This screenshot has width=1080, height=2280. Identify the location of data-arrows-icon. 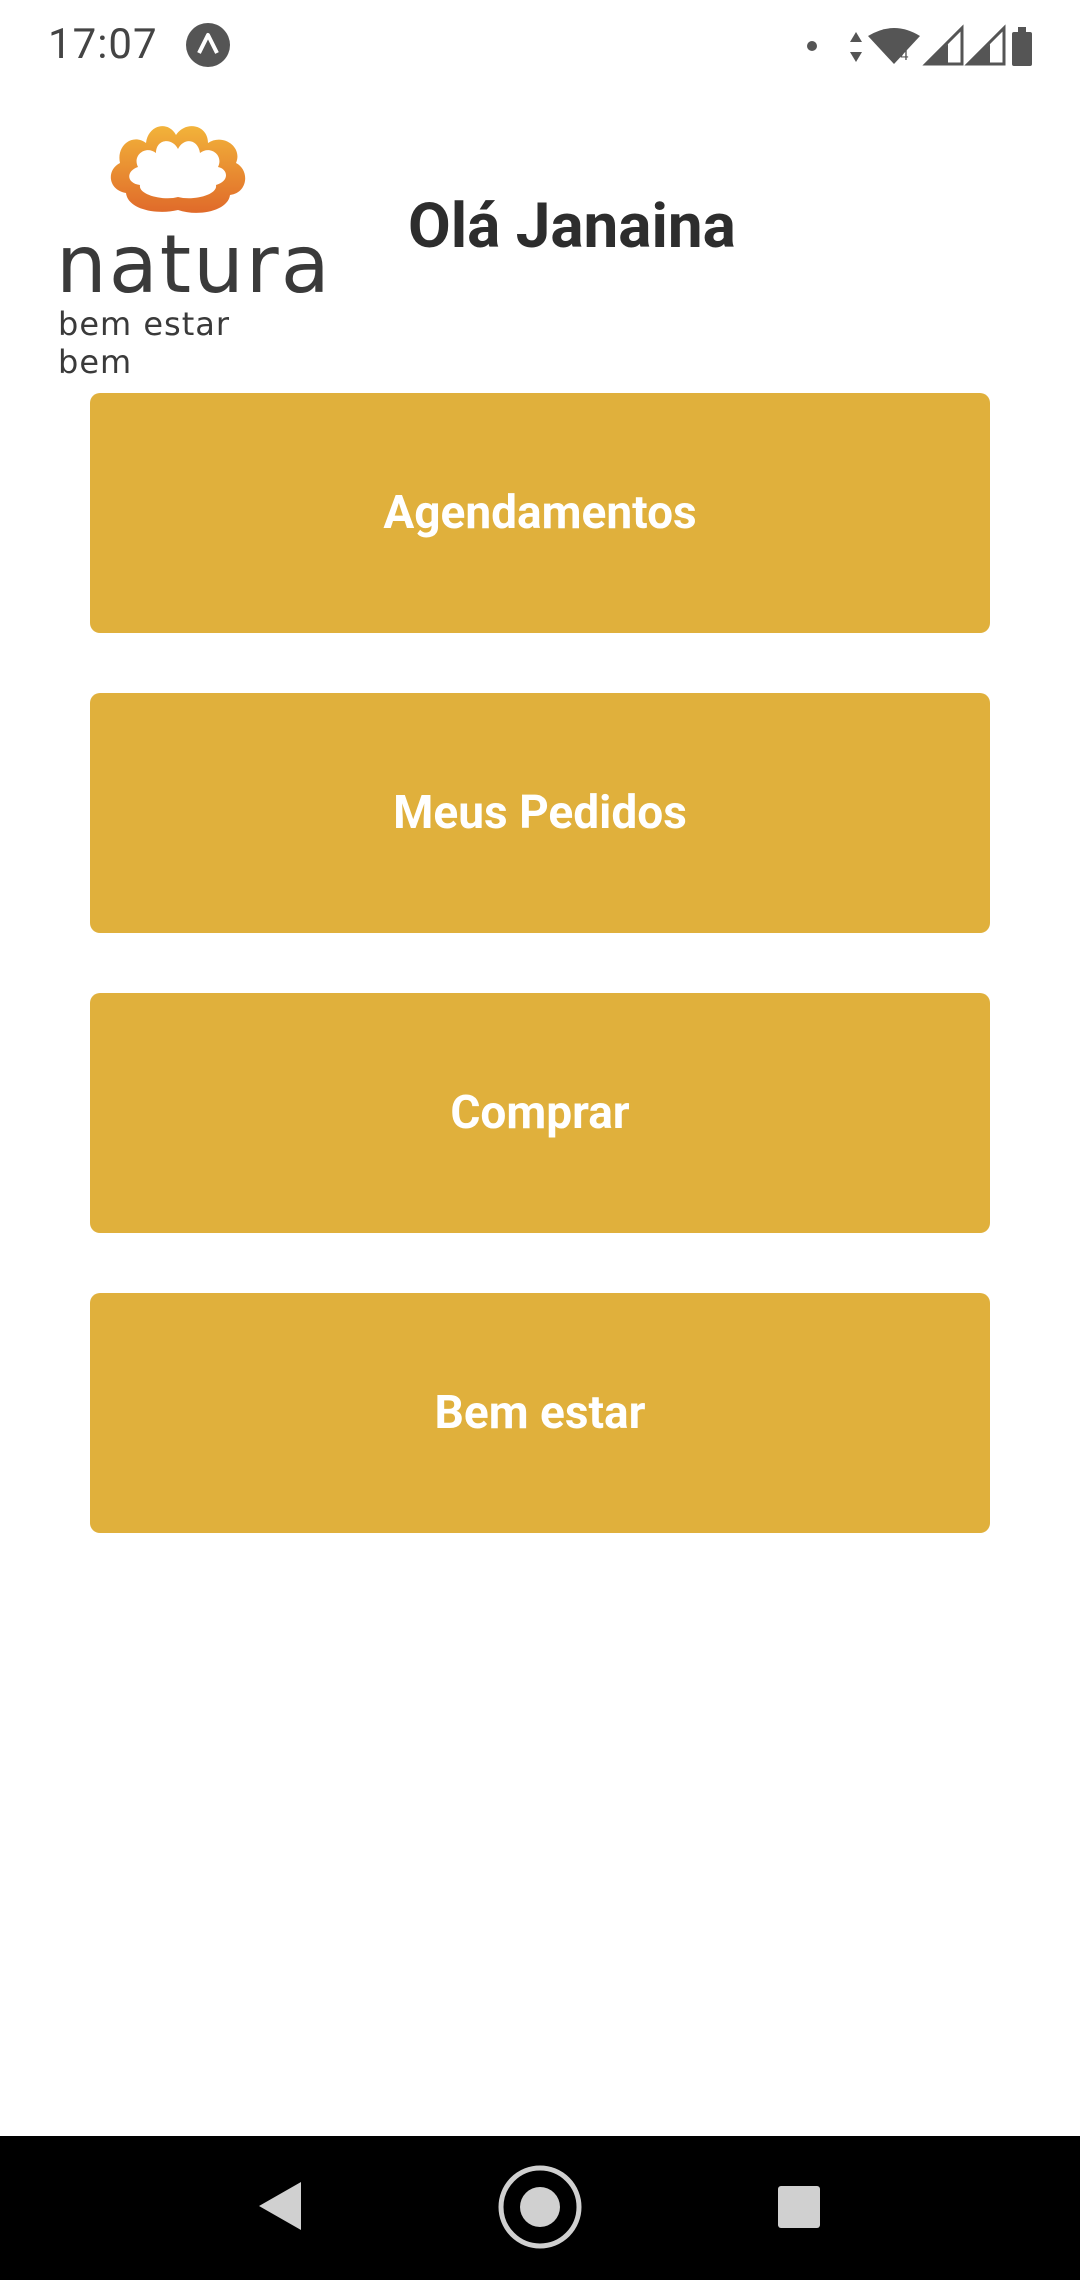
(856, 47).